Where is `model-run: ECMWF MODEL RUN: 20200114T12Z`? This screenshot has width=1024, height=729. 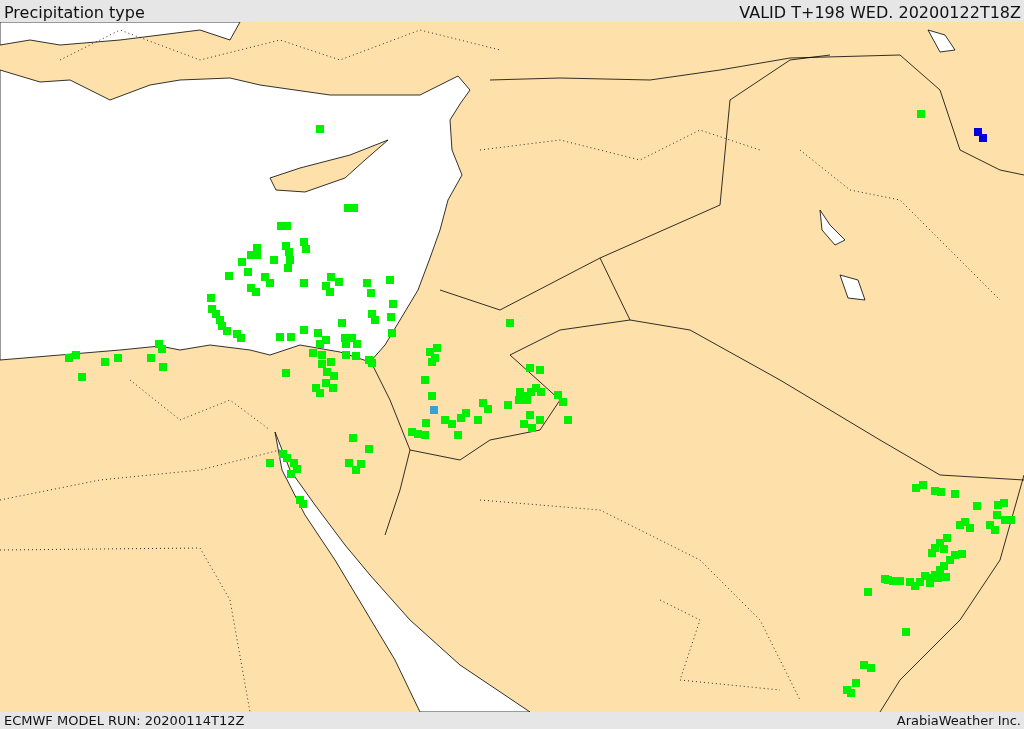 model-run: ECMWF MODEL RUN: 20200114T12Z is located at coordinates (124, 720).